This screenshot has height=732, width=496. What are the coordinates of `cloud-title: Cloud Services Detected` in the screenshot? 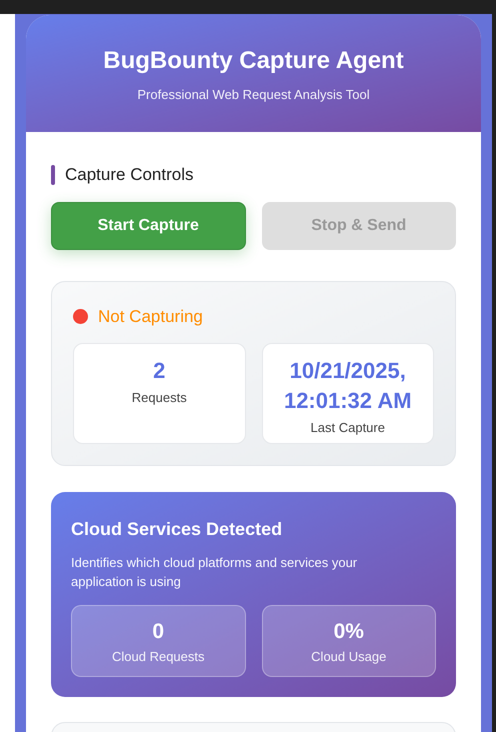 It's located at (177, 529).